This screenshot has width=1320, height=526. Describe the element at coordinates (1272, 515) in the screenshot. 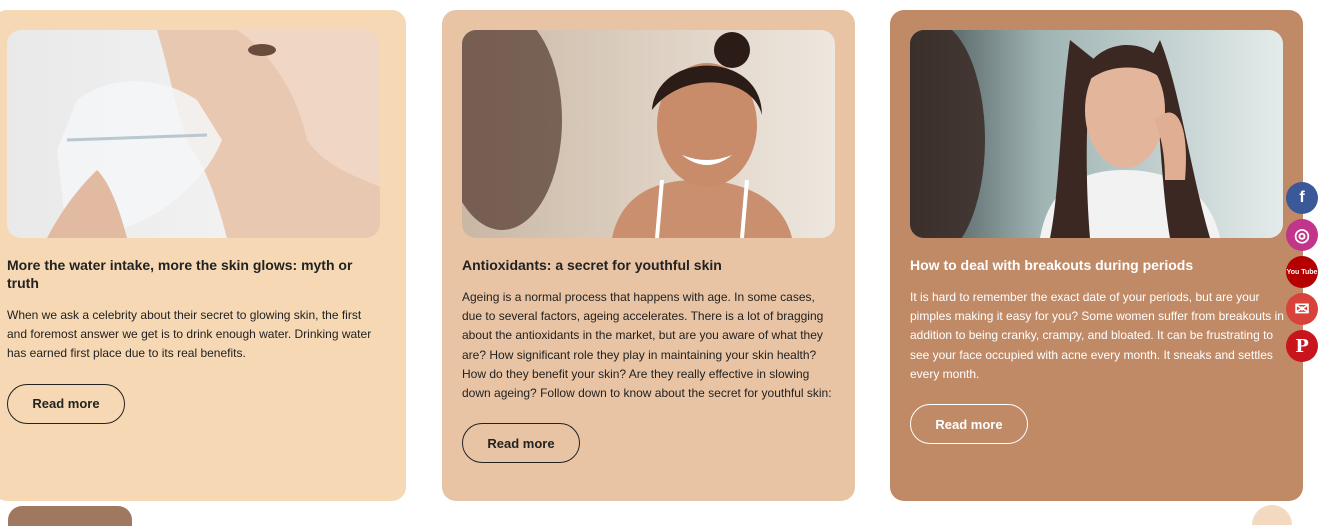

I see `floating-button-edge` at that location.